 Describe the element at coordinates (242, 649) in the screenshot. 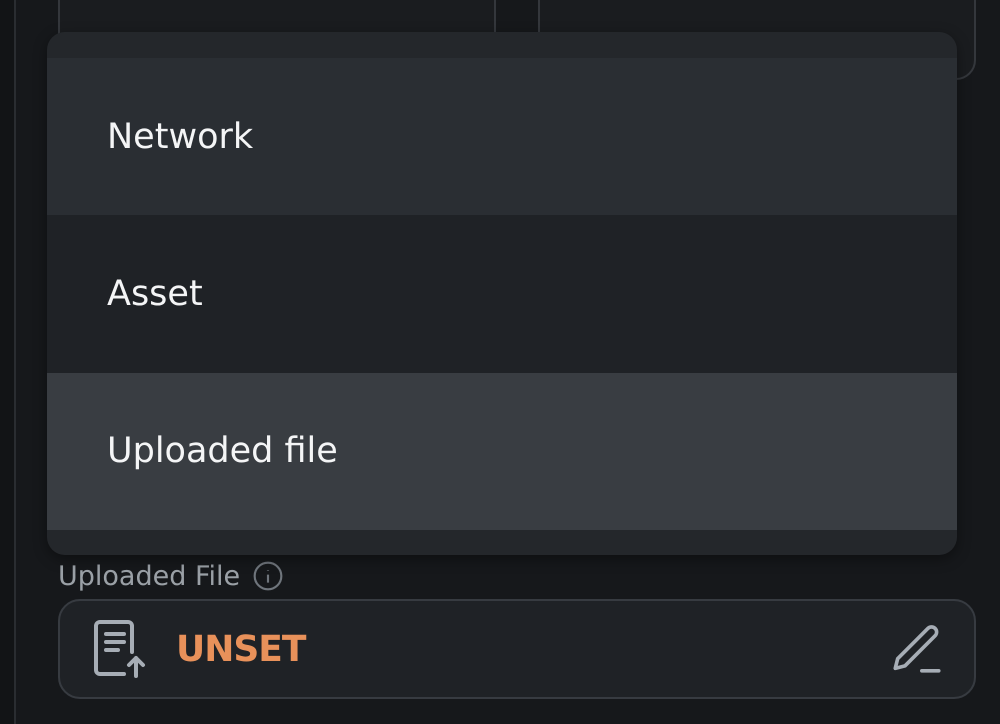

I see `file-value: UNSET` at that location.